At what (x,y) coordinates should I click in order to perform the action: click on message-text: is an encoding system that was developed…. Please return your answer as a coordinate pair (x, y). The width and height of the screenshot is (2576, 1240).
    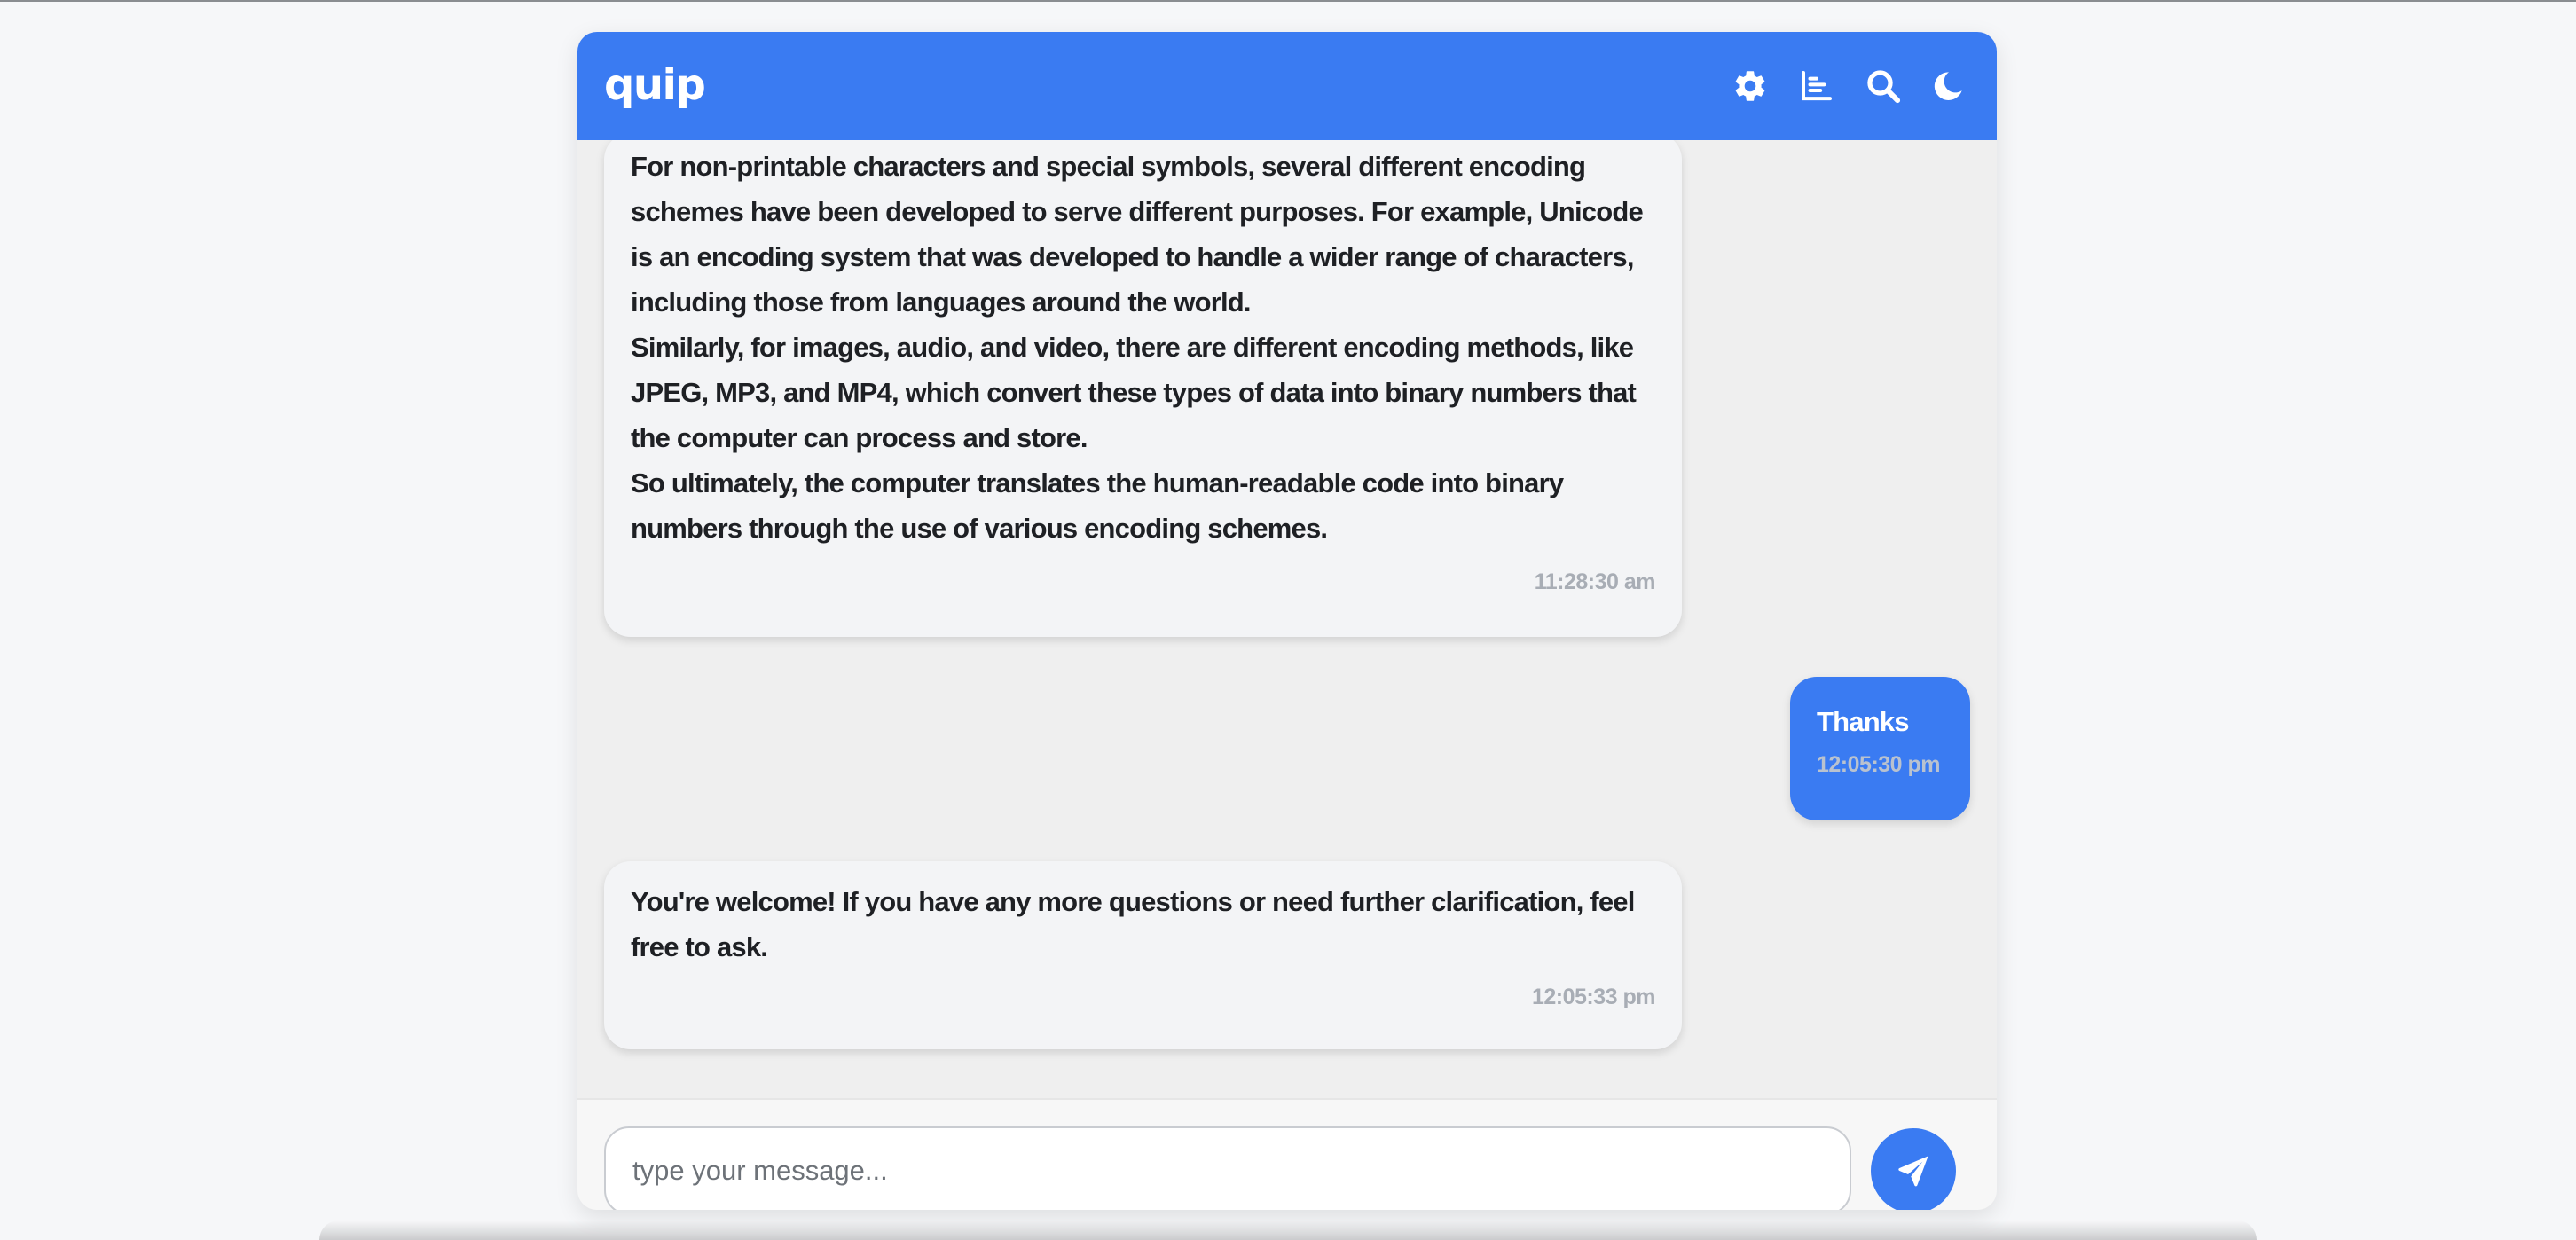
    Looking at the image, I should click on (1132, 256).